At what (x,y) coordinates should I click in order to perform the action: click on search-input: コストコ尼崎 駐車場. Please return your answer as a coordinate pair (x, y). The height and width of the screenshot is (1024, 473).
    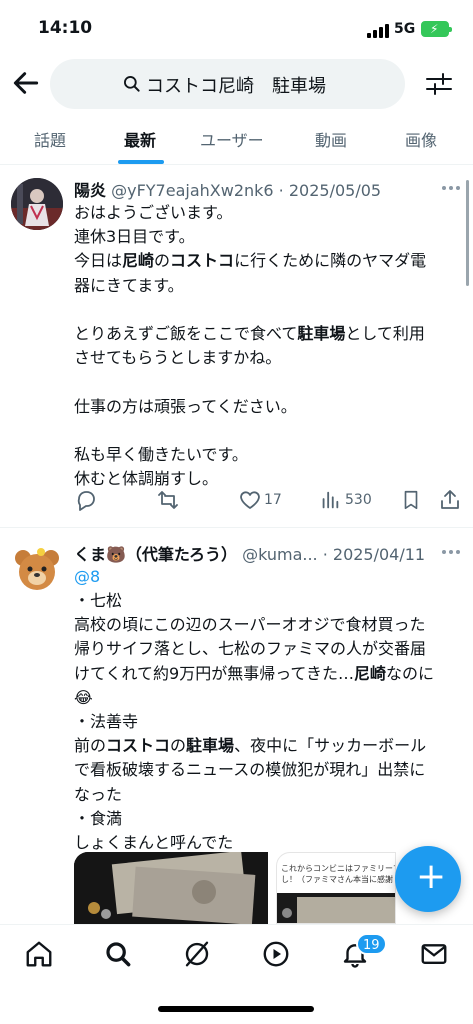
    Looking at the image, I should click on (227, 84).